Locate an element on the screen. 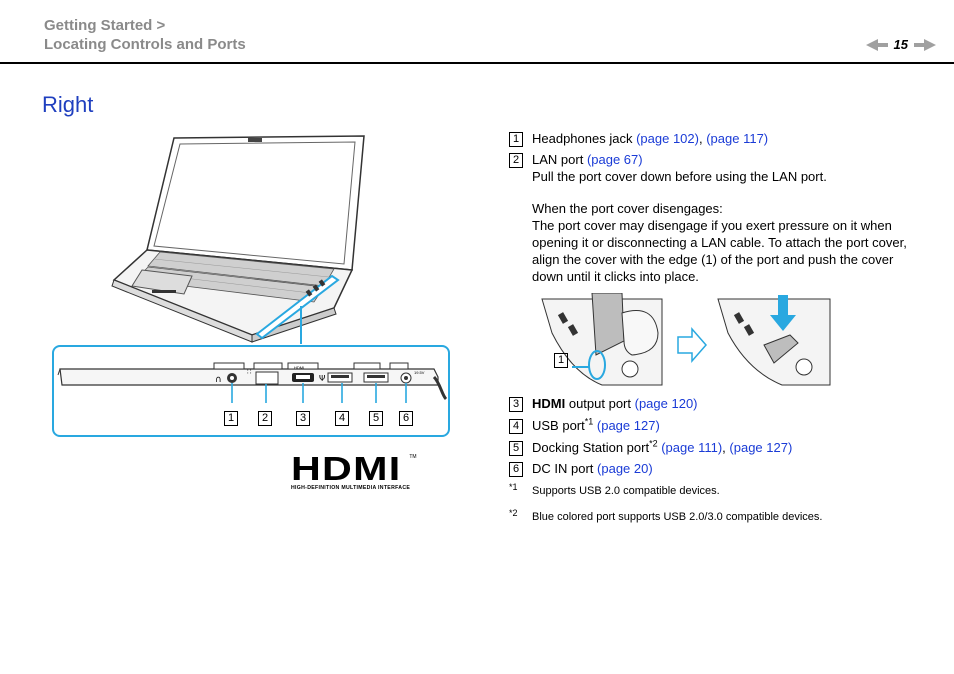 The height and width of the screenshot is (674, 954). footnote-mark: *2 is located at coordinates (513, 513).